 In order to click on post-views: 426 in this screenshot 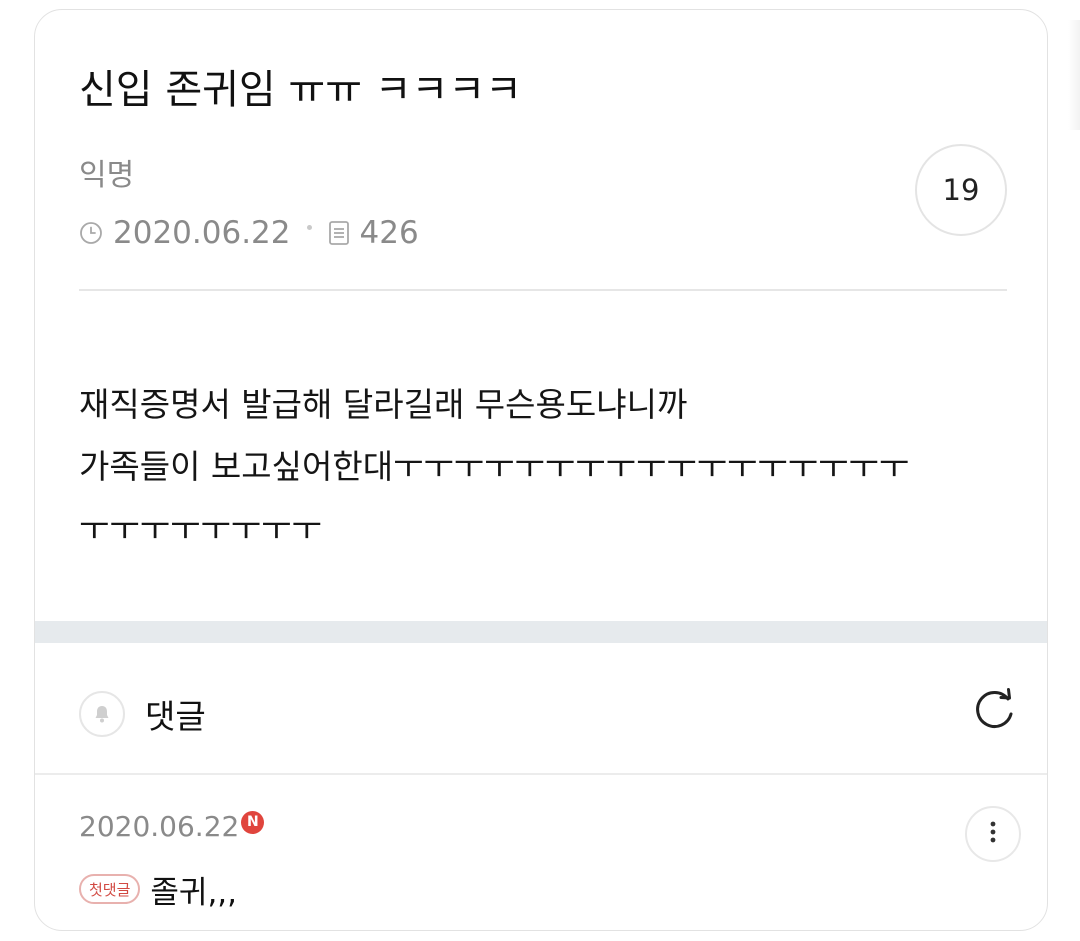, I will do `click(389, 233)`.